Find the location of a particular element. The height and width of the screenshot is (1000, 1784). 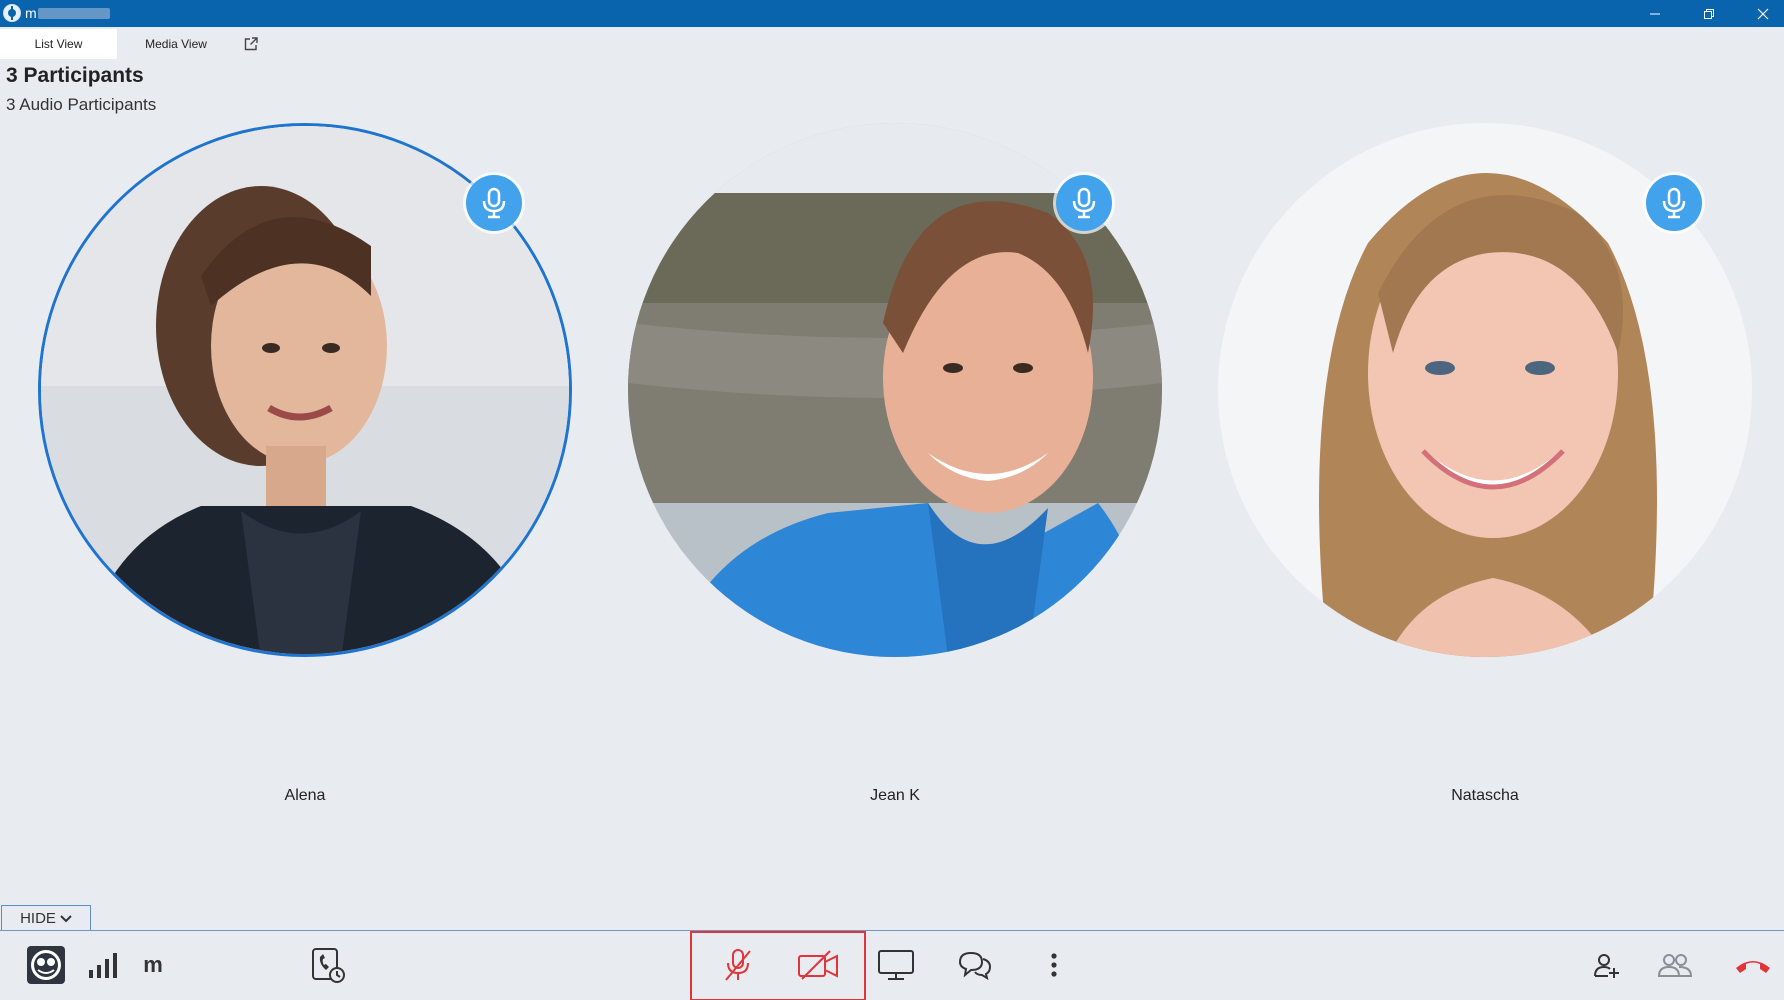

chat-button is located at coordinates (975, 965).